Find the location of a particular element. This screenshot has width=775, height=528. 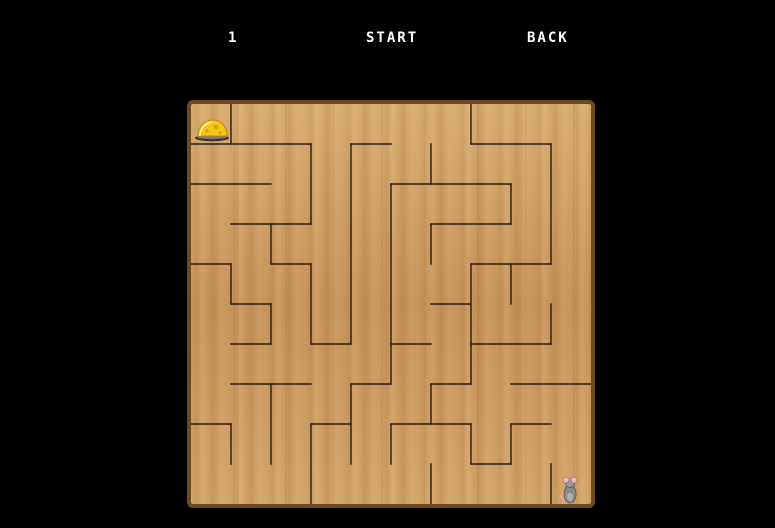

start-button: START is located at coordinates (392, 38).